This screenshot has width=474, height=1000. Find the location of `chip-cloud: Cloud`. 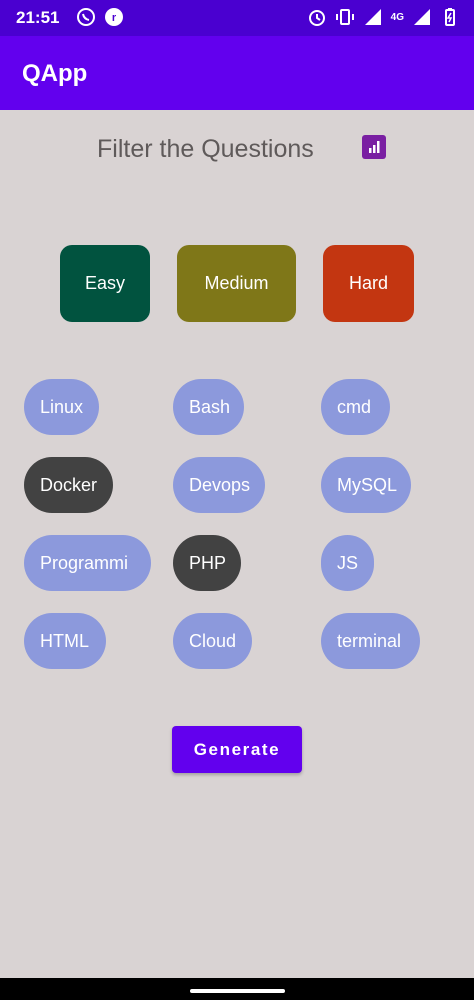

chip-cloud: Cloud is located at coordinates (212, 641).